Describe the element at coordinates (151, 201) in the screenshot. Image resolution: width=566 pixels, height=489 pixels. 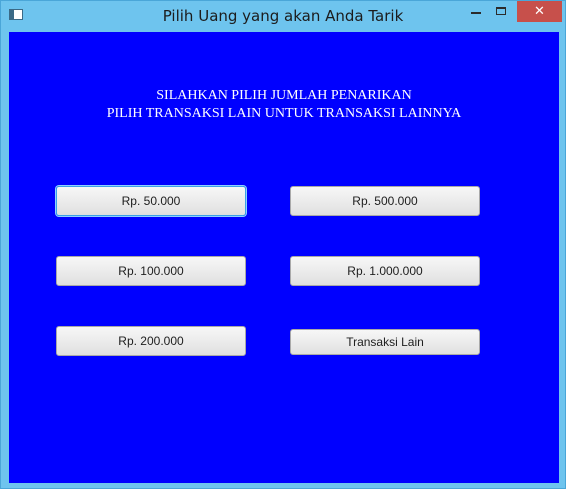
I see `amount-50000-button: Rp. 50.000` at that location.